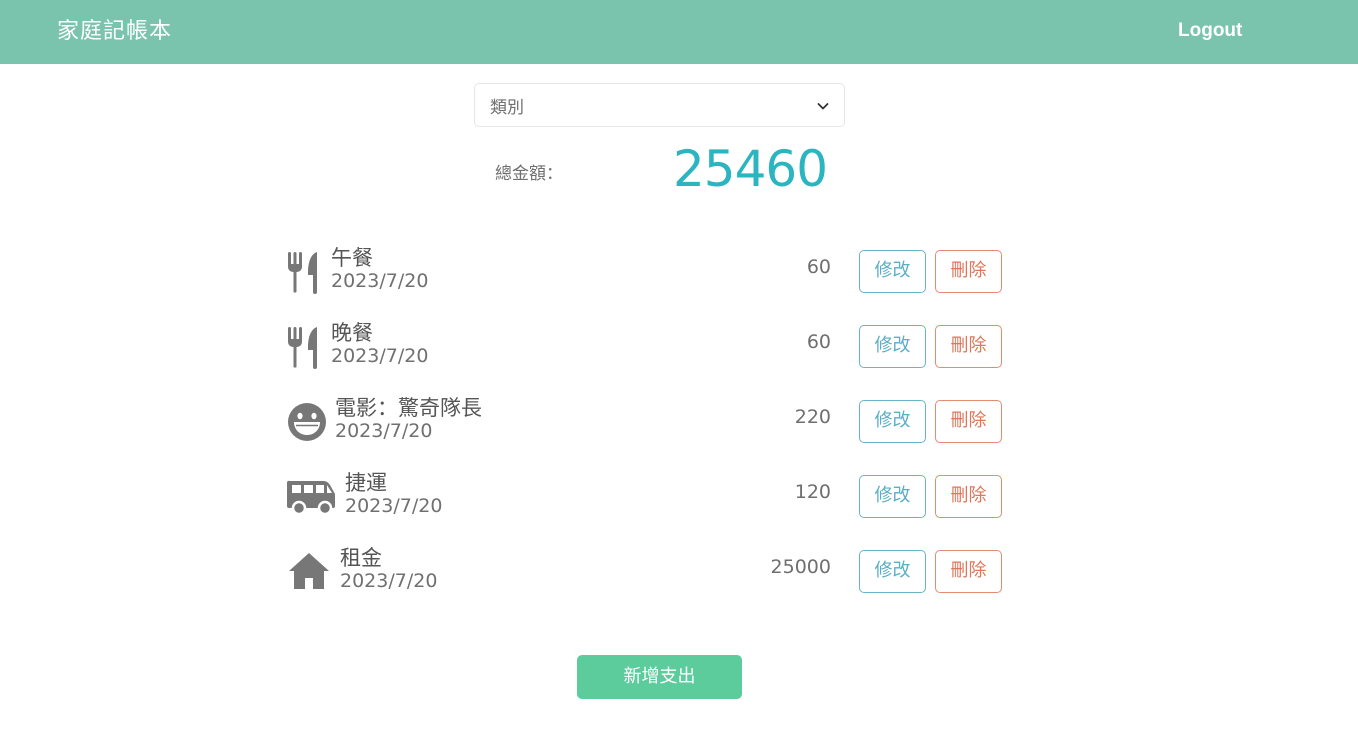 This screenshot has width=1358, height=749. Describe the element at coordinates (352, 333) in the screenshot. I see `expense-title: 晚餐` at that location.